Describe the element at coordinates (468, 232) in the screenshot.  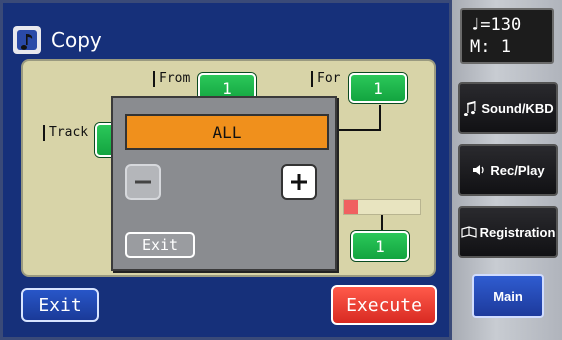
I see `book-icon` at that location.